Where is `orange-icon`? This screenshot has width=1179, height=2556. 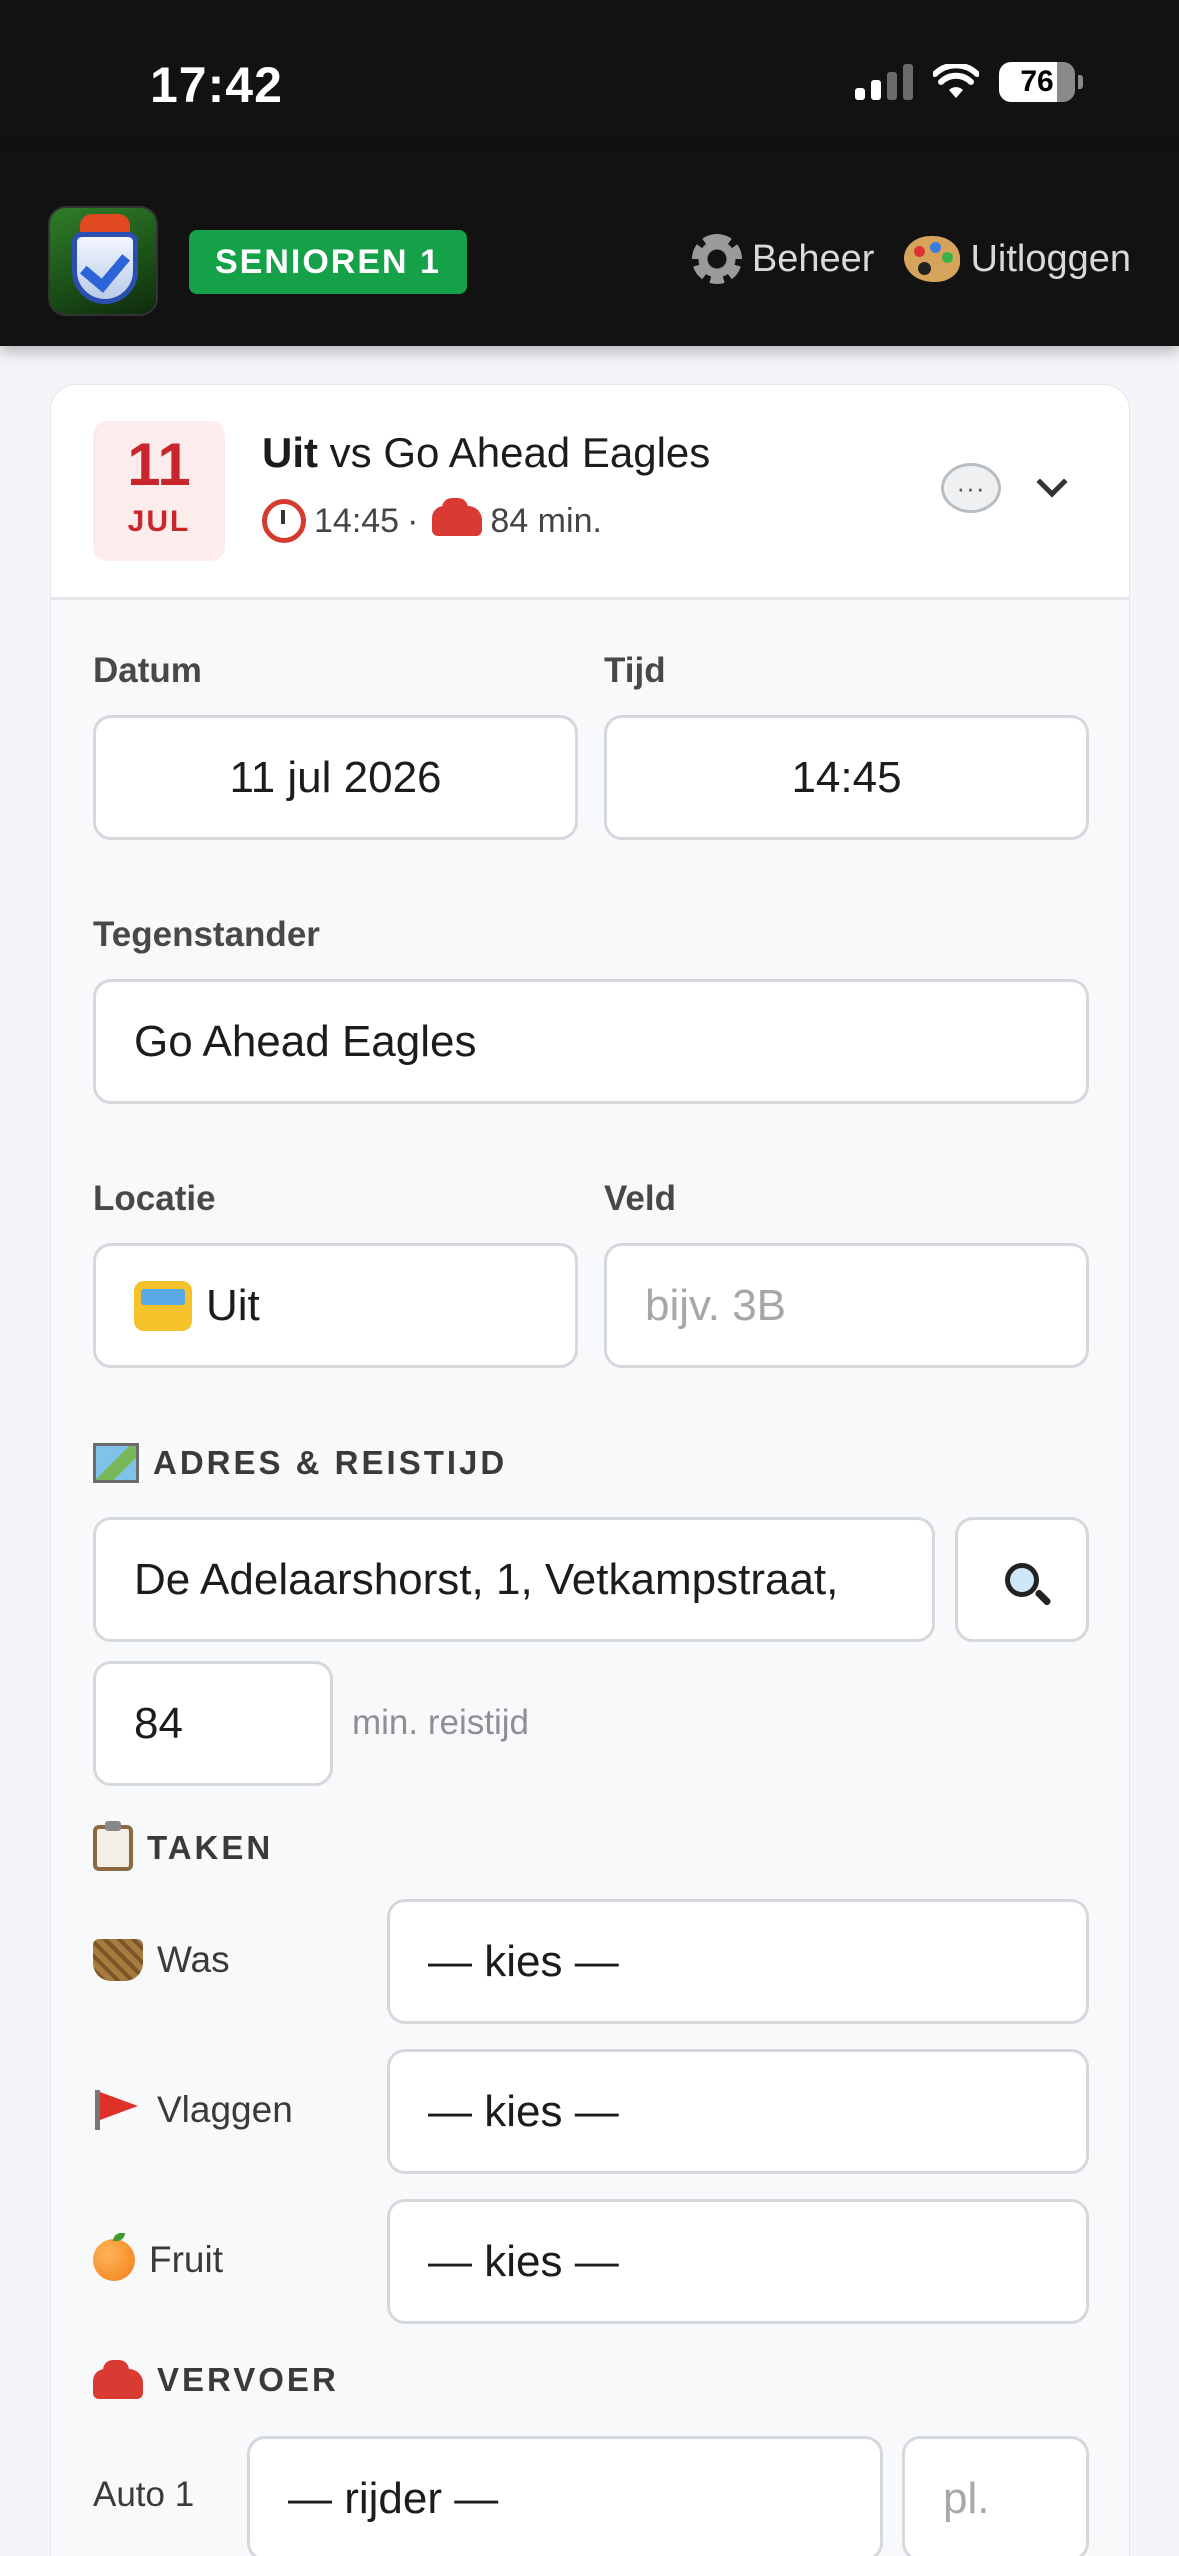 orange-icon is located at coordinates (114, 2257).